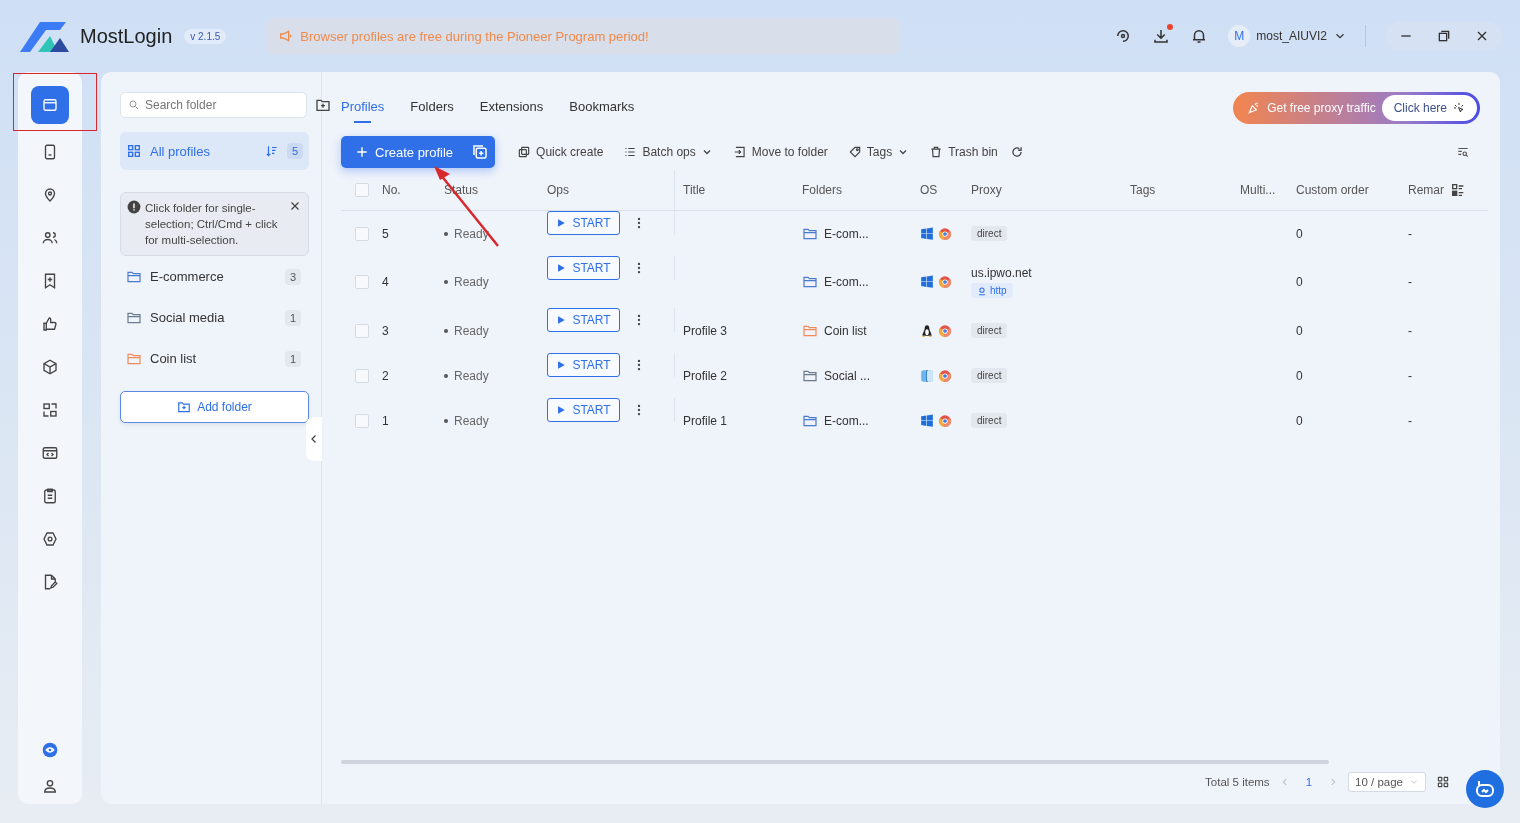 The width and height of the screenshot is (1520, 823). I want to click on column-header: Proxy, so click(986, 190).